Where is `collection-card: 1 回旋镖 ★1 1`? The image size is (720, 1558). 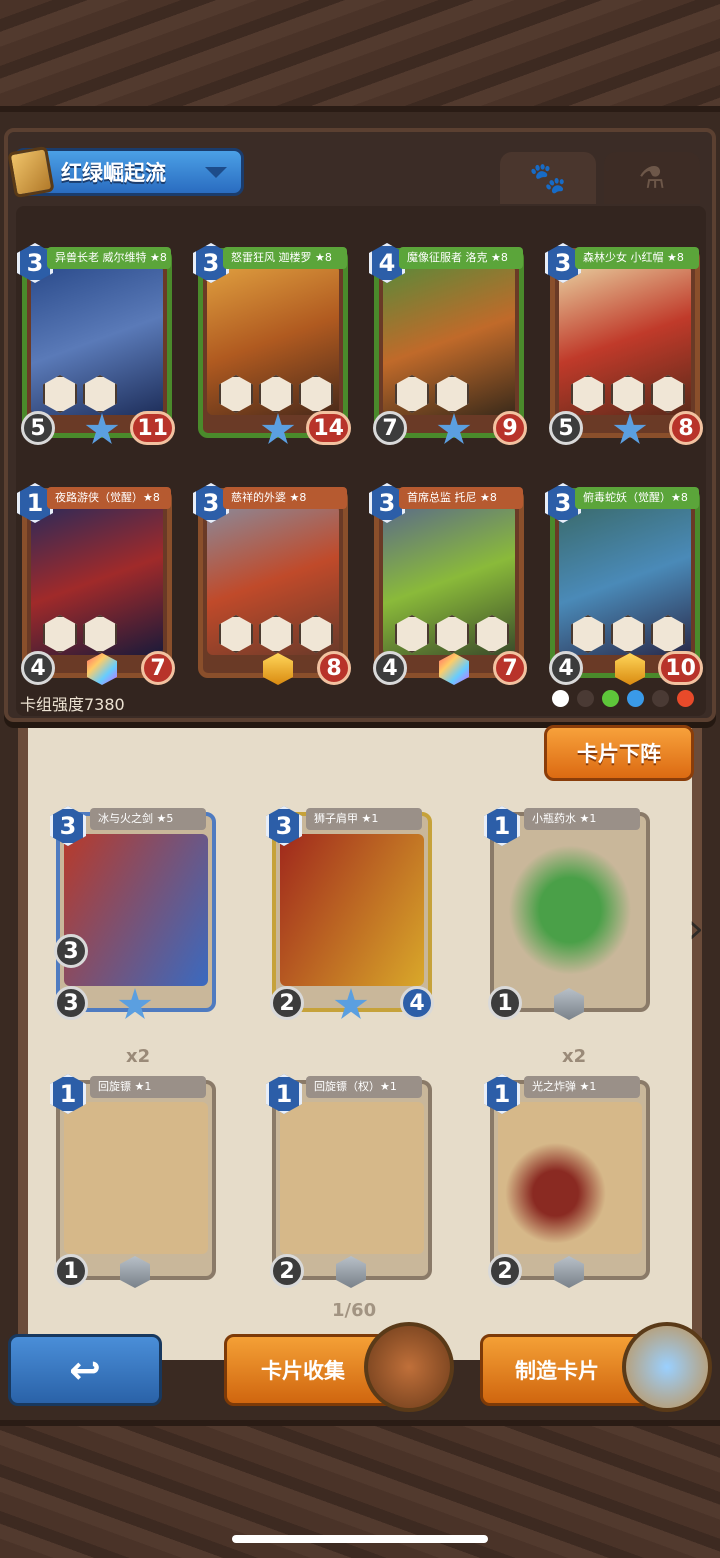 collection-card: 1 回旋镖 ★1 1 is located at coordinates (133, 1181).